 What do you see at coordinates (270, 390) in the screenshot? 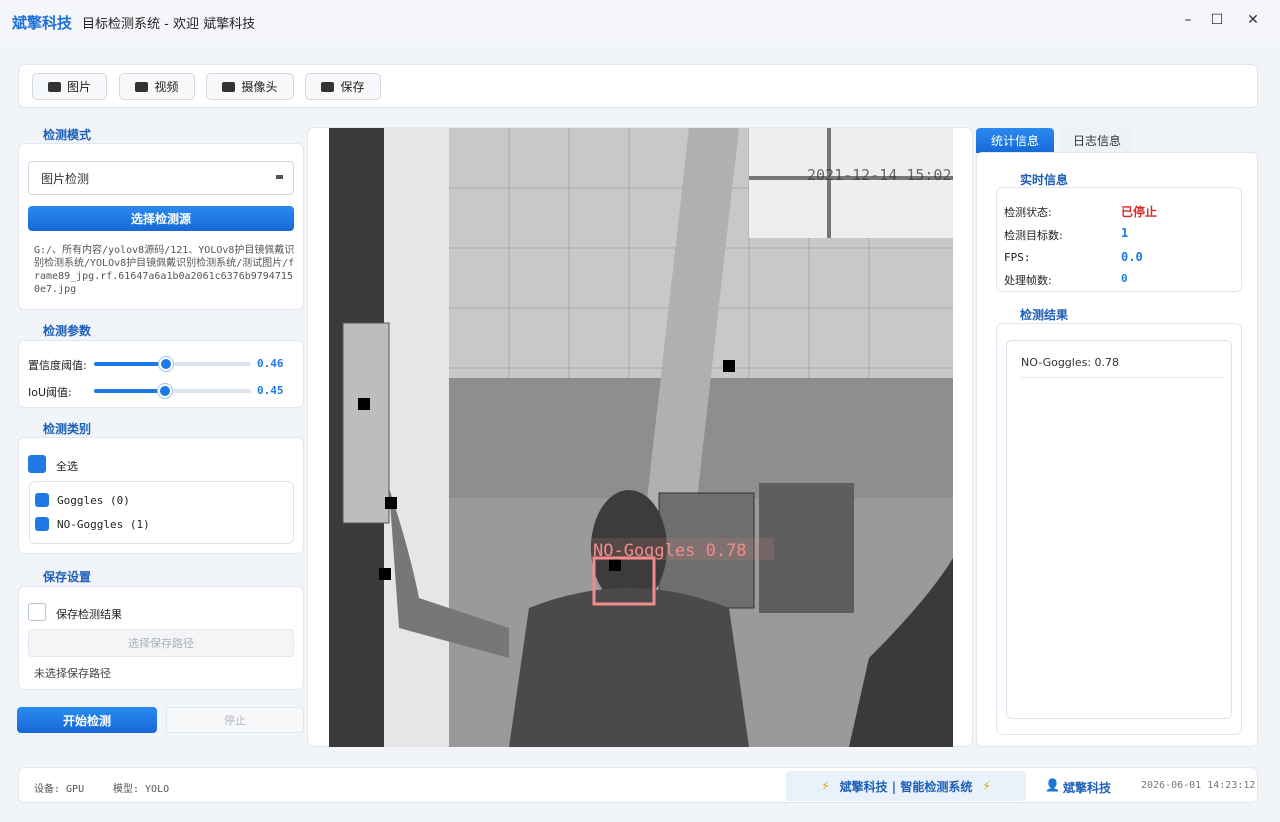
I see `iou-value: 0.45` at bounding box center [270, 390].